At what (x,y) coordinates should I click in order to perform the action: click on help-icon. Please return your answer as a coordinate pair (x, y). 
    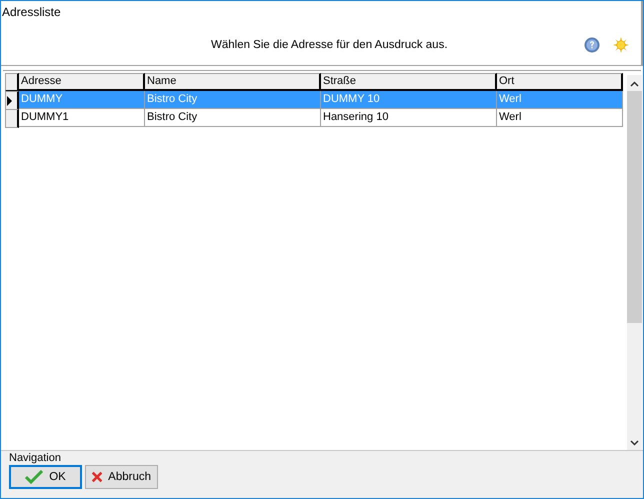
    Looking at the image, I should click on (592, 45).